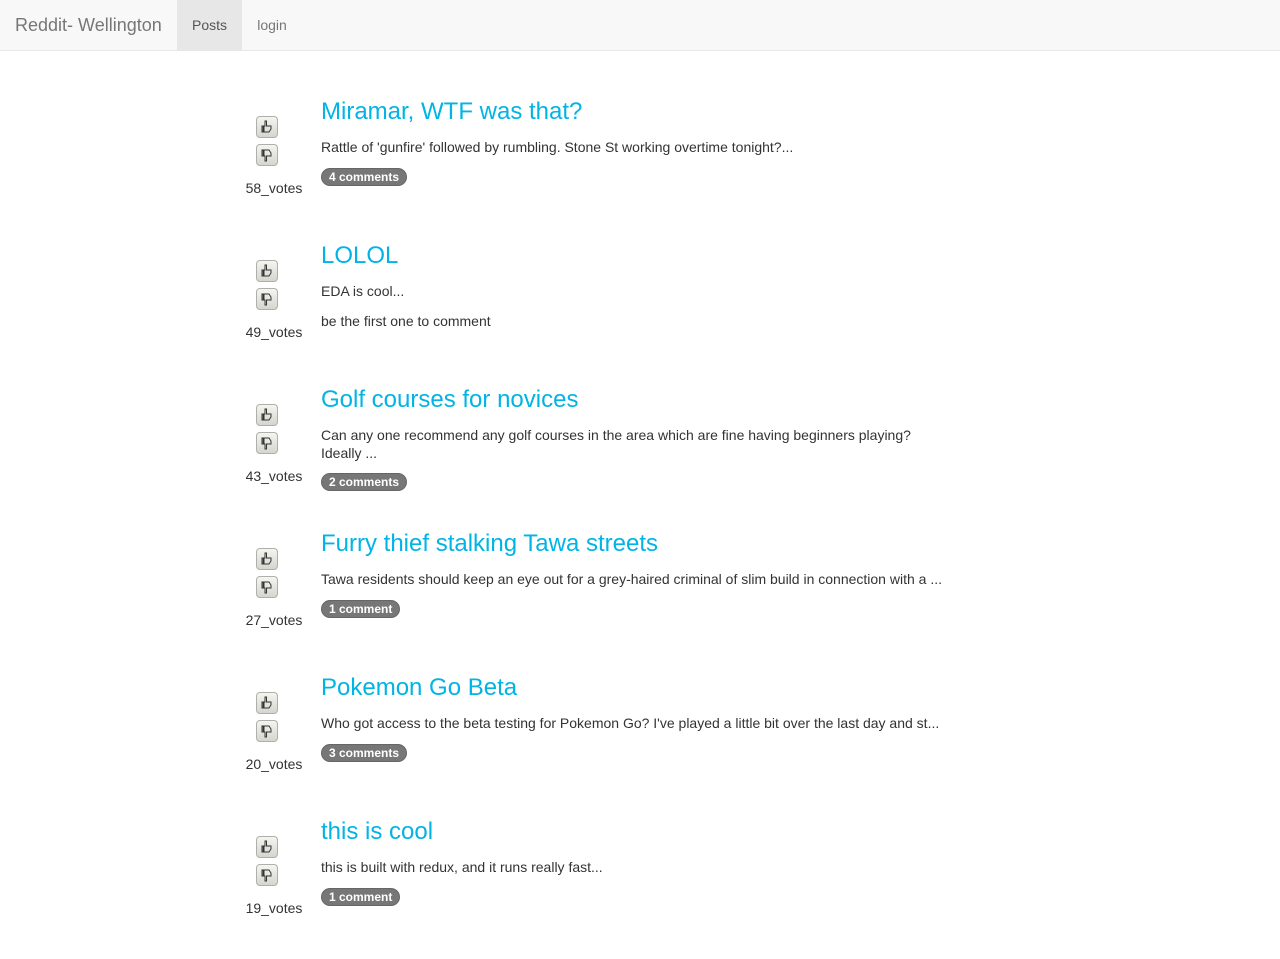 The image size is (1280, 959). Describe the element at coordinates (646, 832) in the screenshot. I see `post-title-link: this is cool` at that location.